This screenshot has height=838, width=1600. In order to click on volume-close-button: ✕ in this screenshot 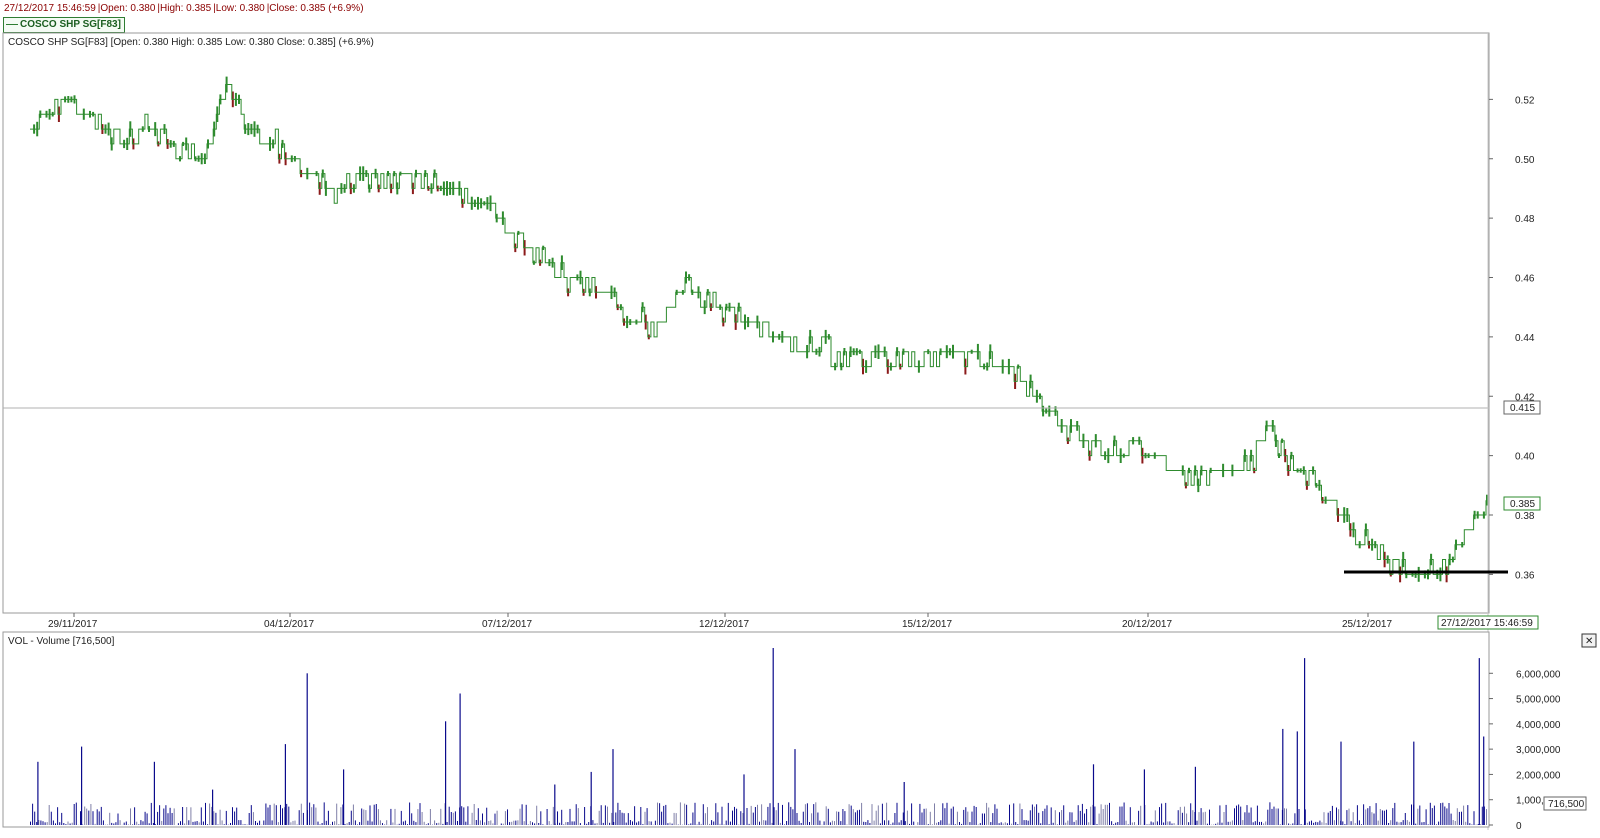, I will do `click(1589, 640)`.